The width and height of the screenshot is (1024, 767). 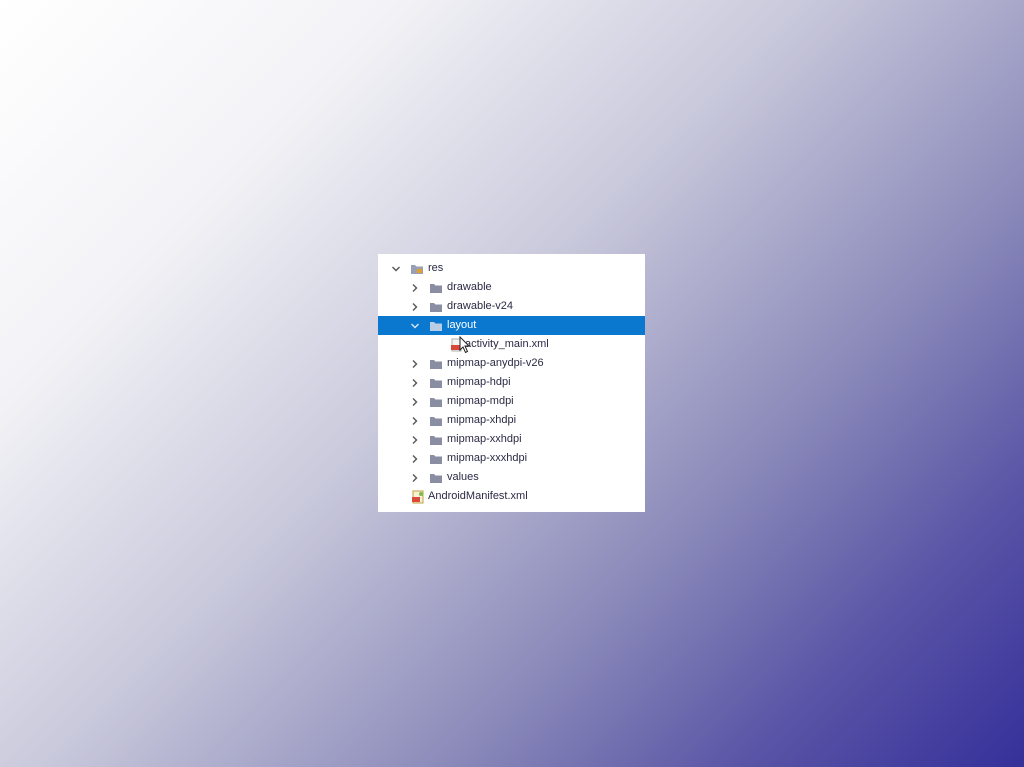 What do you see at coordinates (479, 382) in the screenshot?
I see `tree-item-label: mipmap-hdpi` at bounding box center [479, 382].